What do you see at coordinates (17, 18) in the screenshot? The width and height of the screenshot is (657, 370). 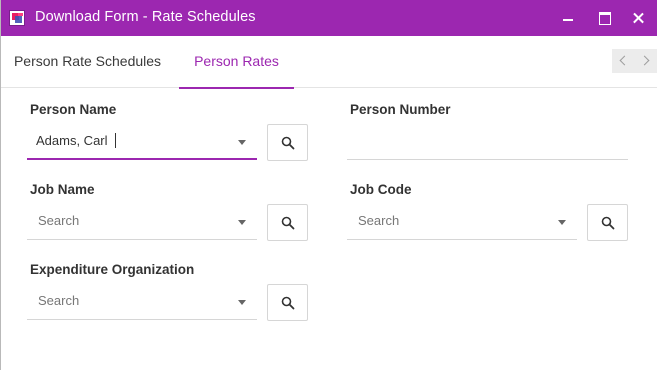 I see `app-logo-icon` at bounding box center [17, 18].